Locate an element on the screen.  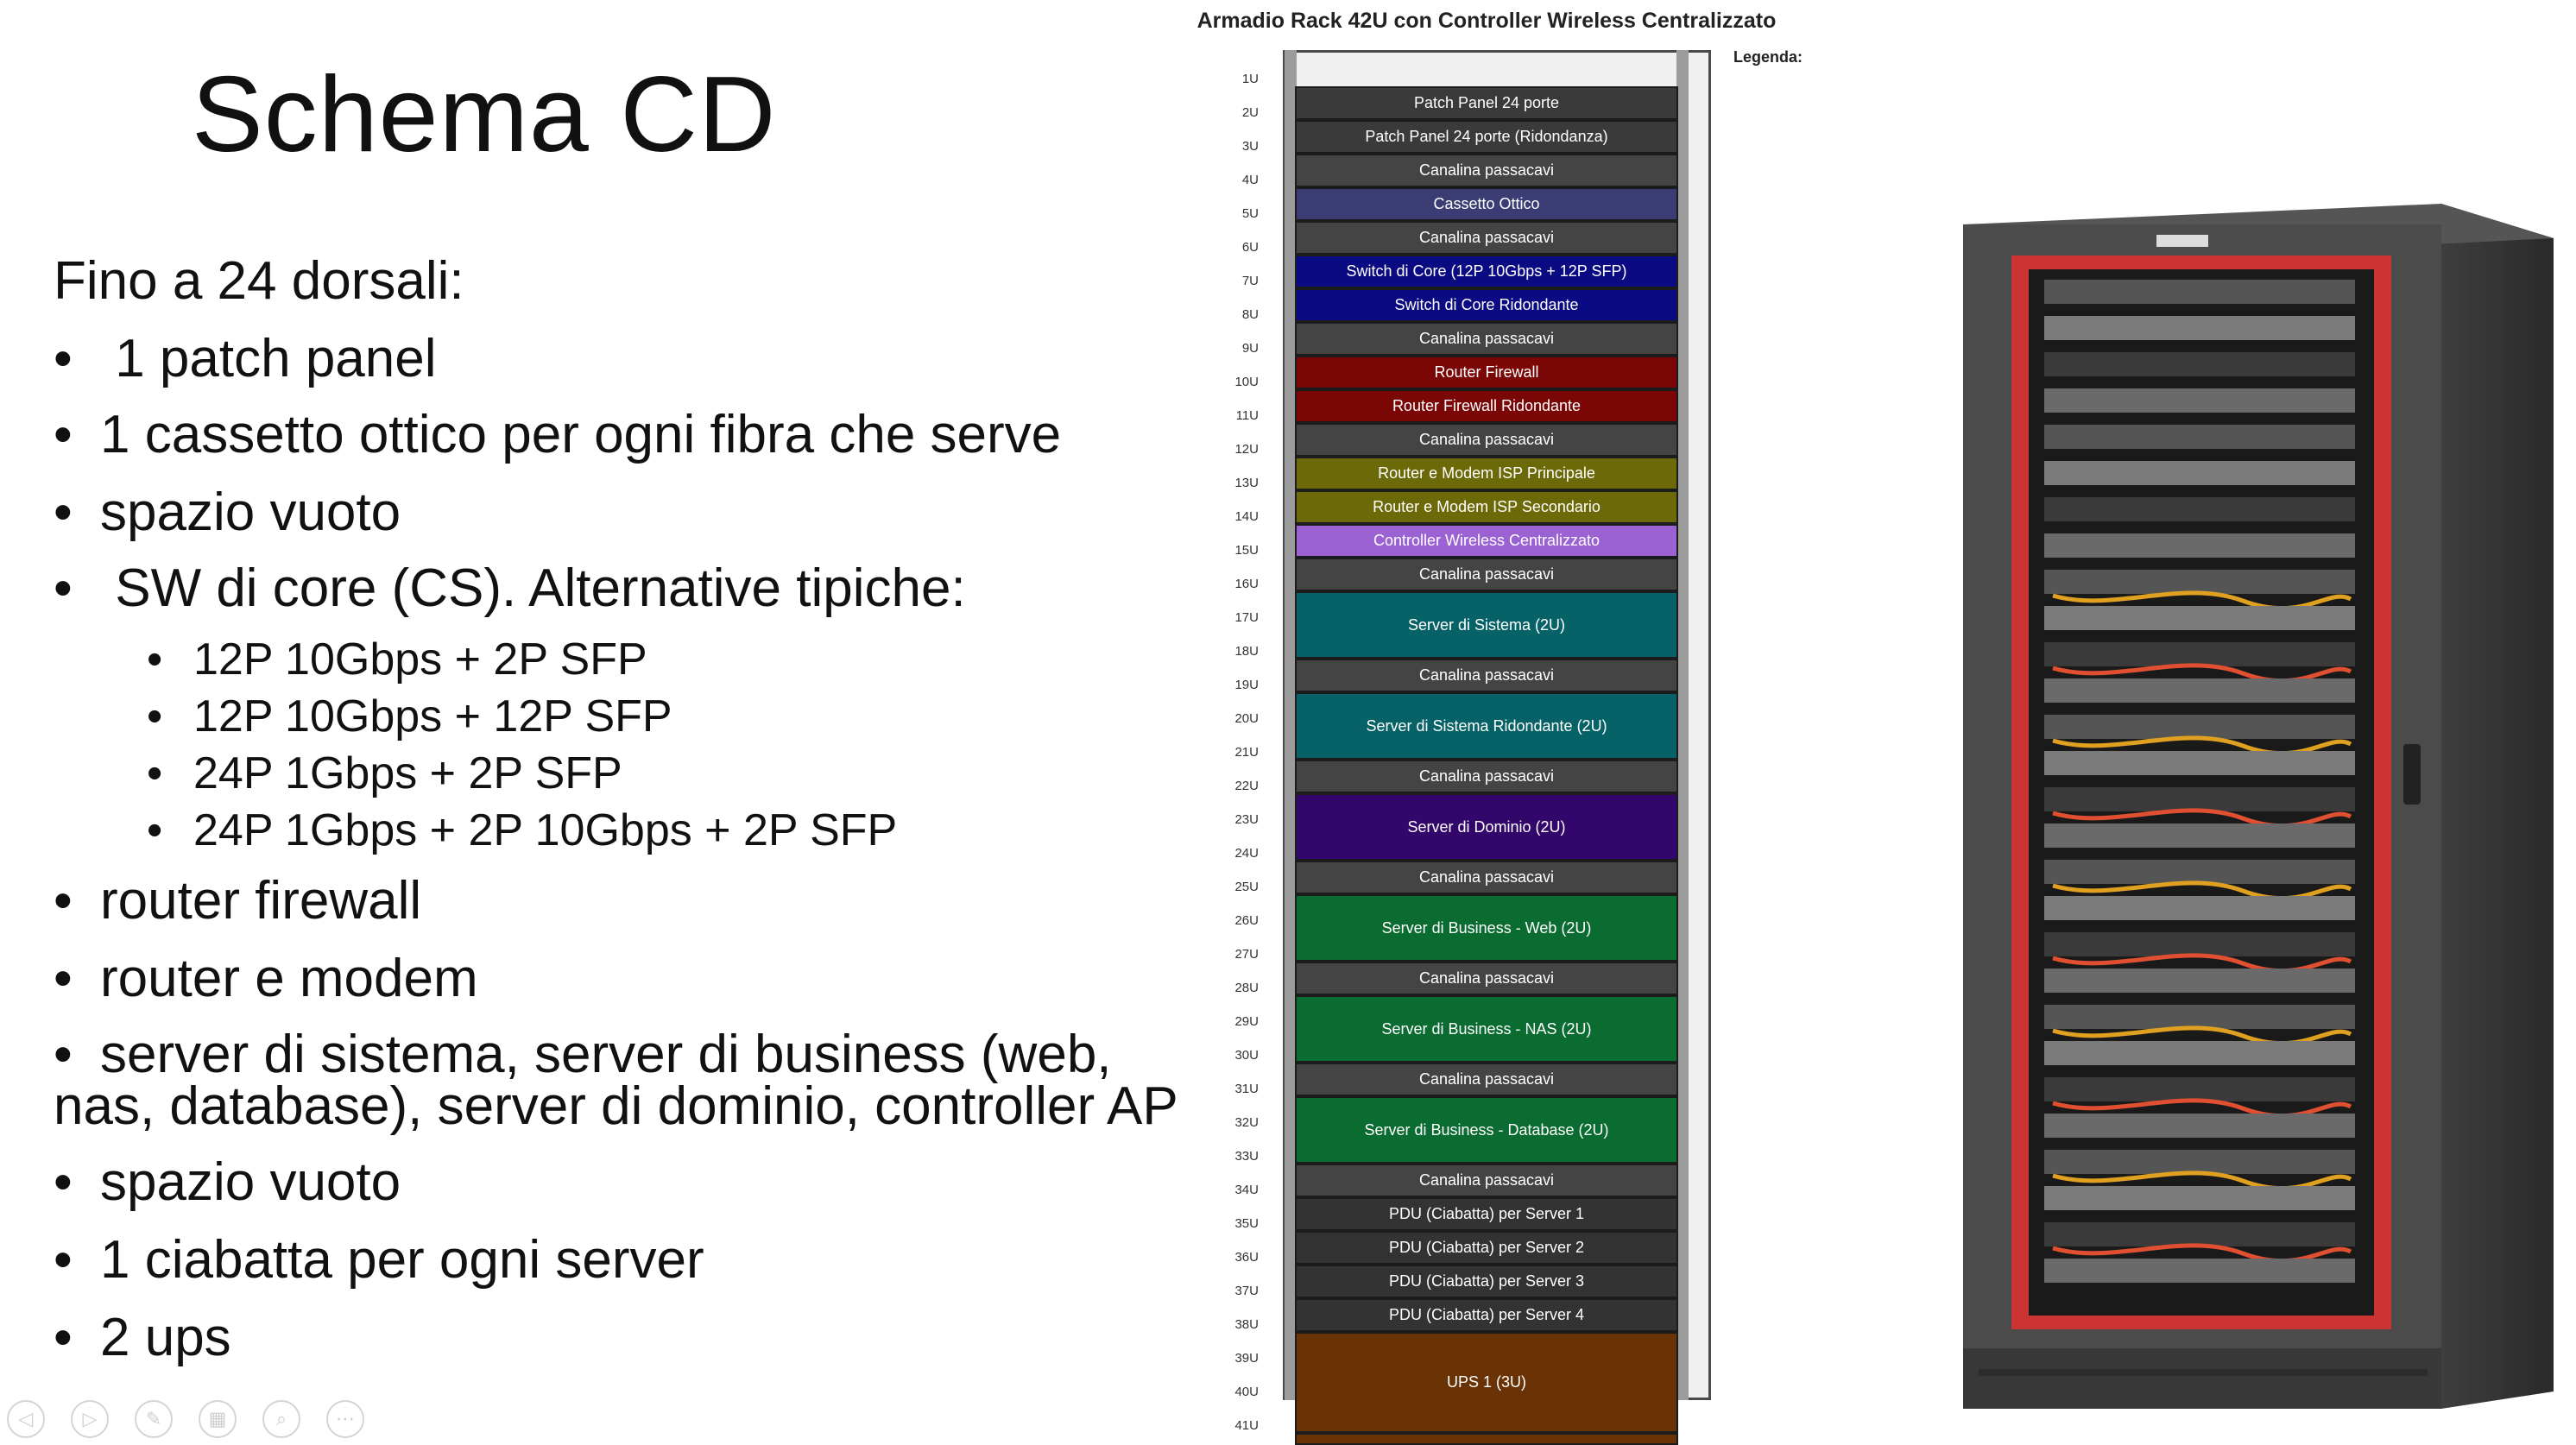
bullet-item: • router firewall is located at coordinates (237, 901).